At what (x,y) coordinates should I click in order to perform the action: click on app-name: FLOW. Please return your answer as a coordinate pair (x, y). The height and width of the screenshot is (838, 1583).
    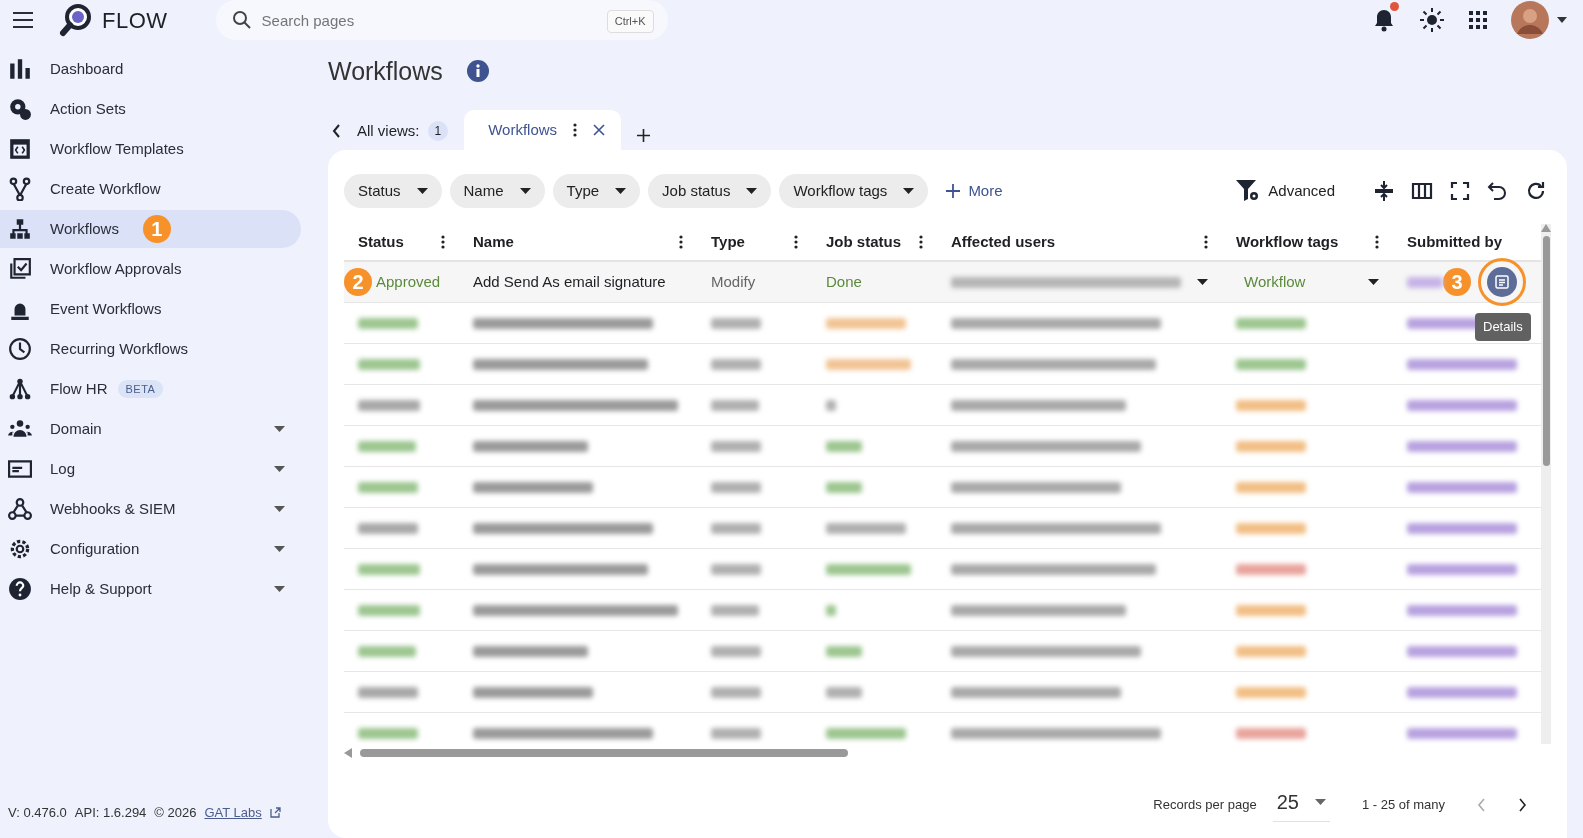
    Looking at the image, I should click on (135, 20).